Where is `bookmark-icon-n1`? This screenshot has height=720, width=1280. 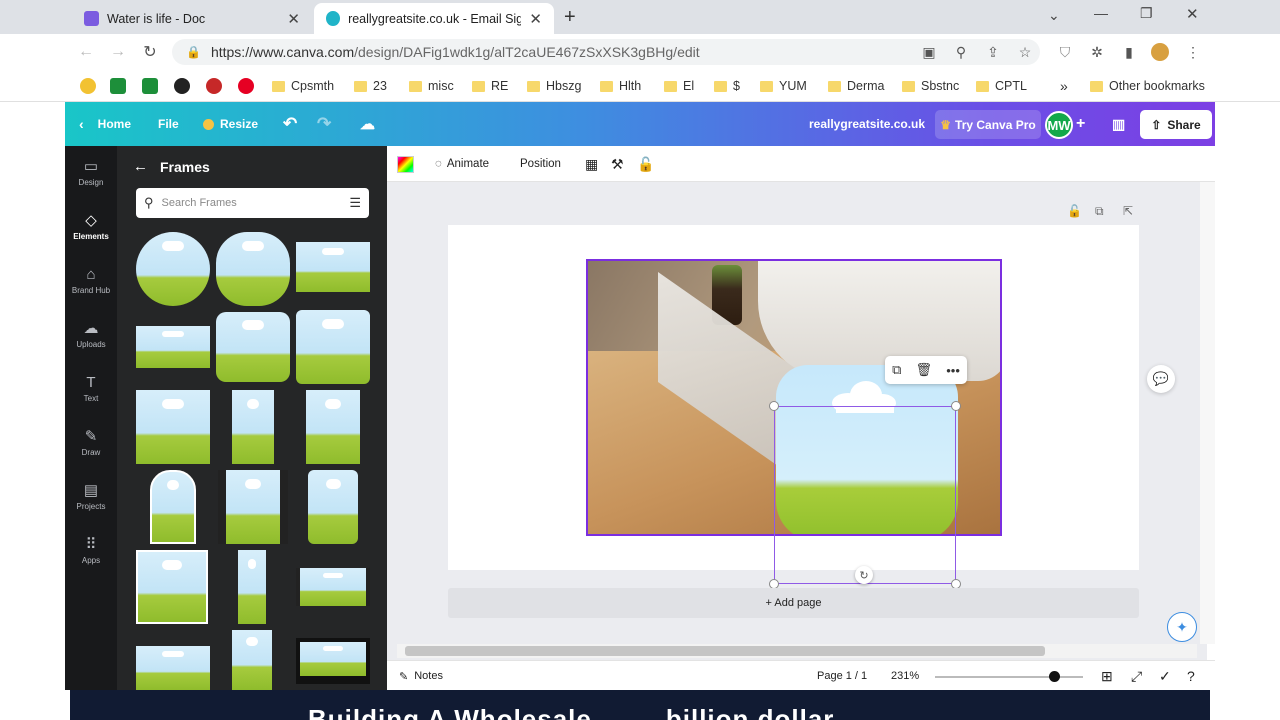 bookmark-icon-n1 is located at coordinates (118, 86).